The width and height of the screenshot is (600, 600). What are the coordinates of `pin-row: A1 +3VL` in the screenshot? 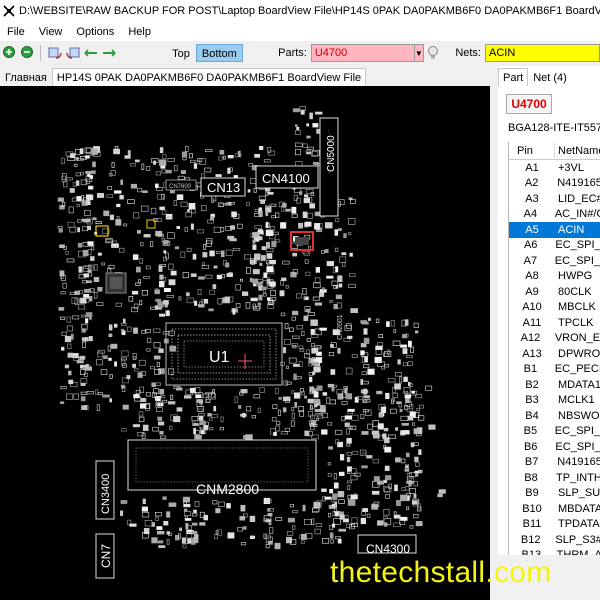 It's located at (554, 168).